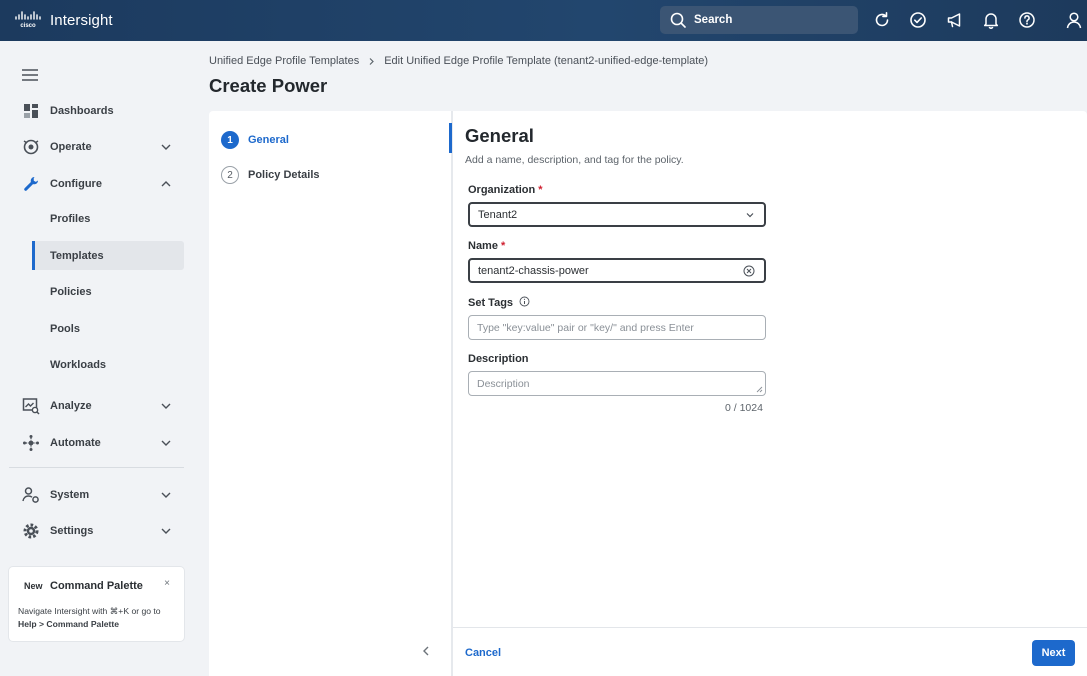 The image size is (1087, 676). I want to click on active-step-indicator, so click(450, 138).